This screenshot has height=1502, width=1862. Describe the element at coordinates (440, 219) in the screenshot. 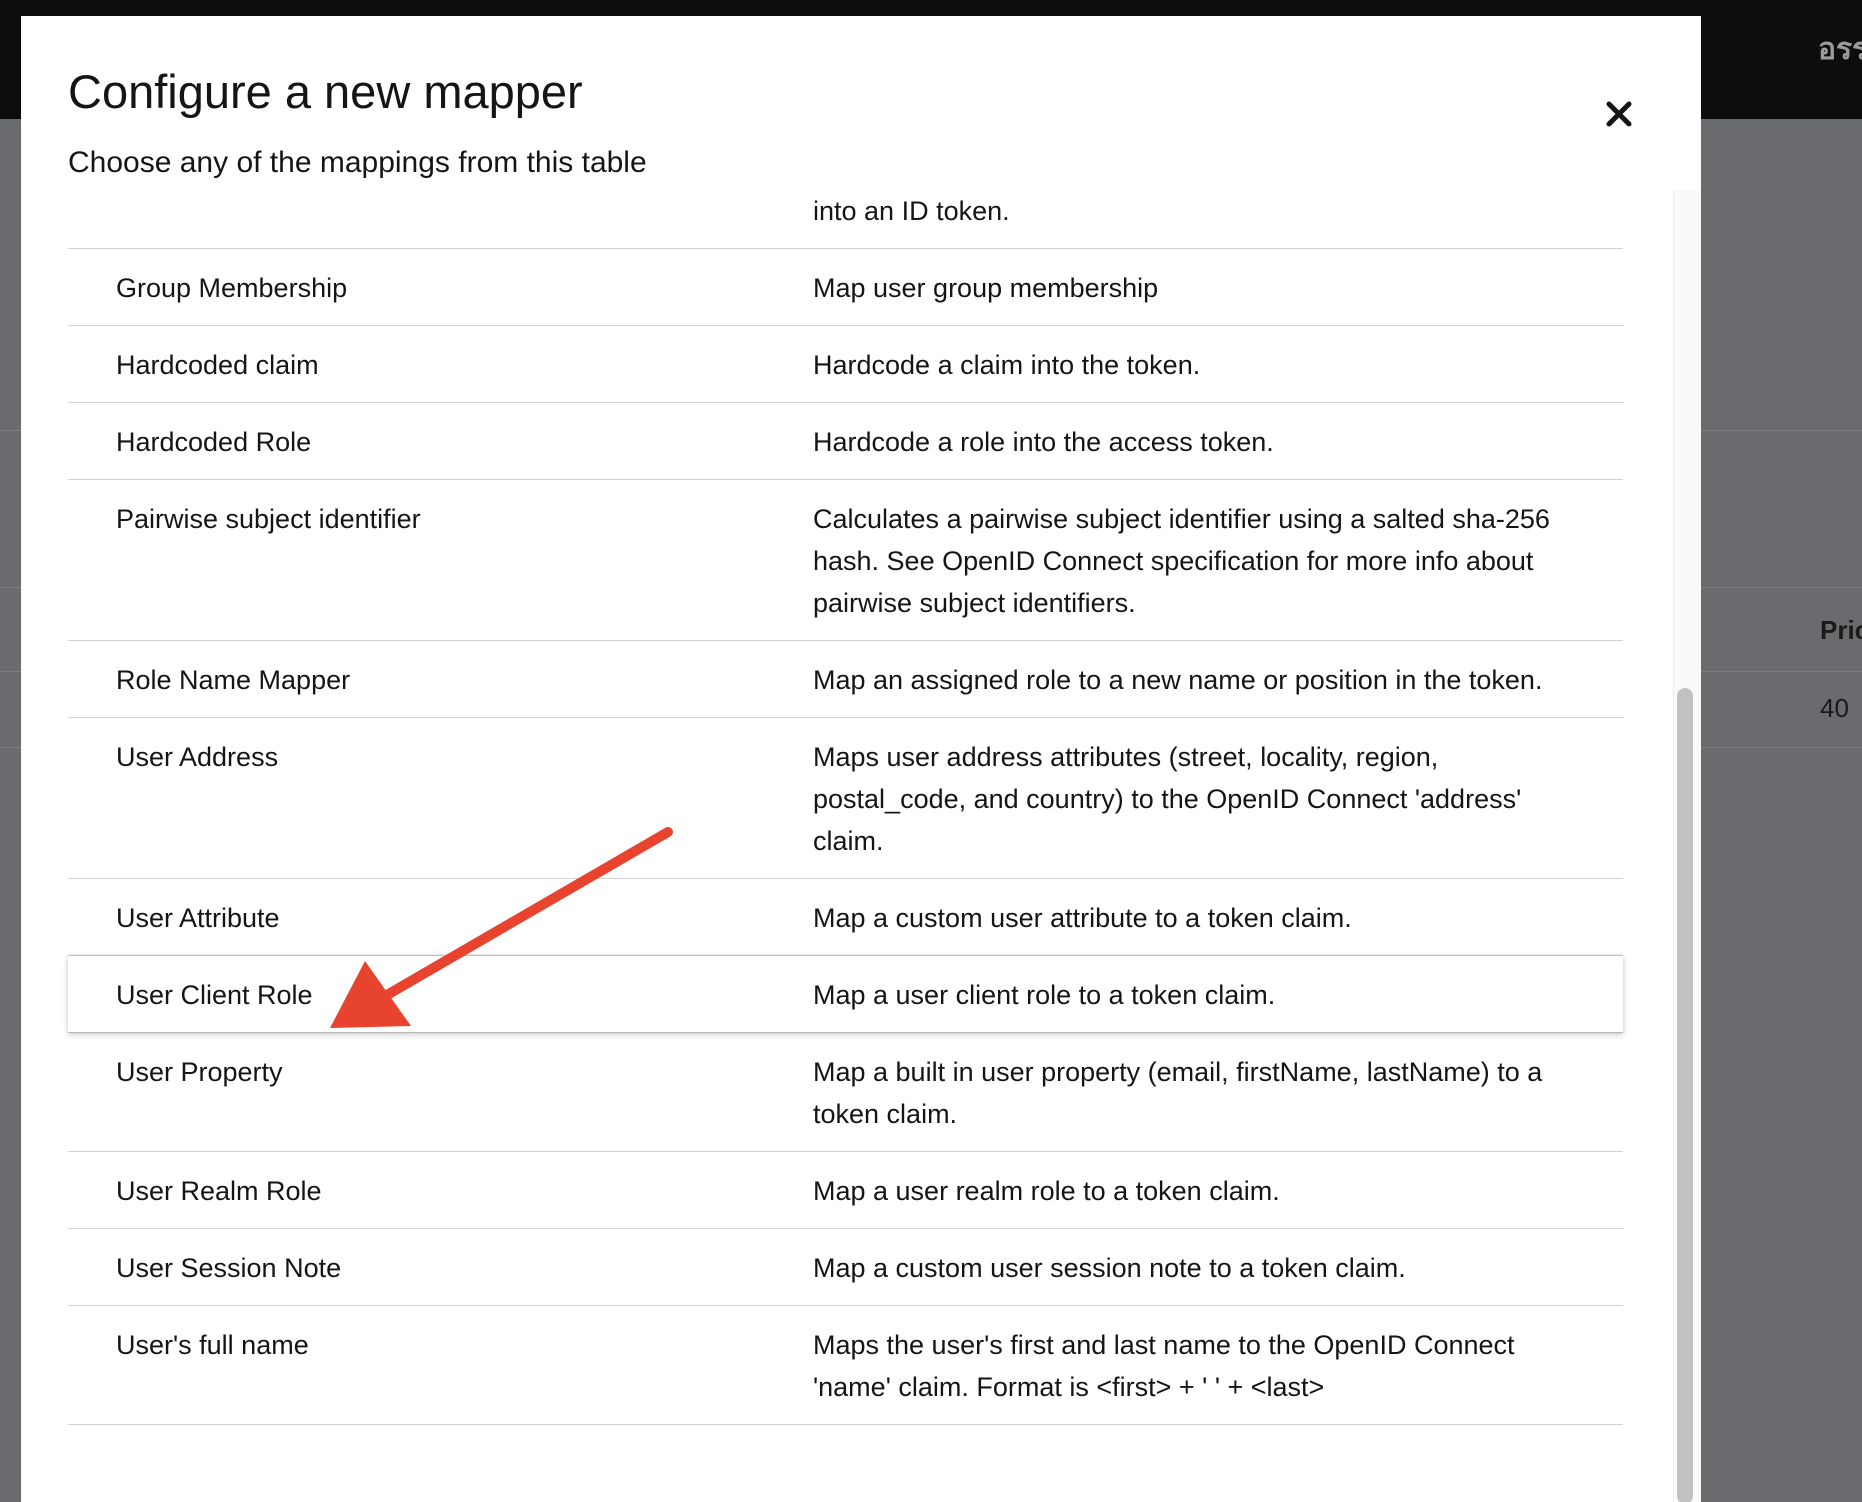

I see `mapper-name` at that location.